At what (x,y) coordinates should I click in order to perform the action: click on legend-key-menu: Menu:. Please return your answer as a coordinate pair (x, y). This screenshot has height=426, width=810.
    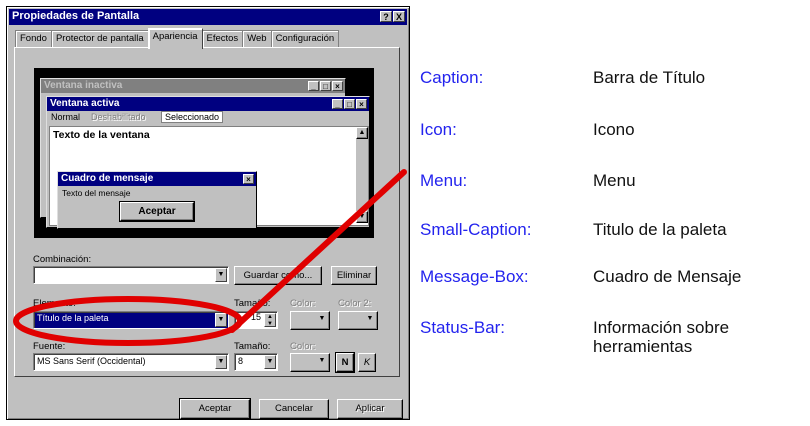
    Looking at the image, I should click on (444, 180).